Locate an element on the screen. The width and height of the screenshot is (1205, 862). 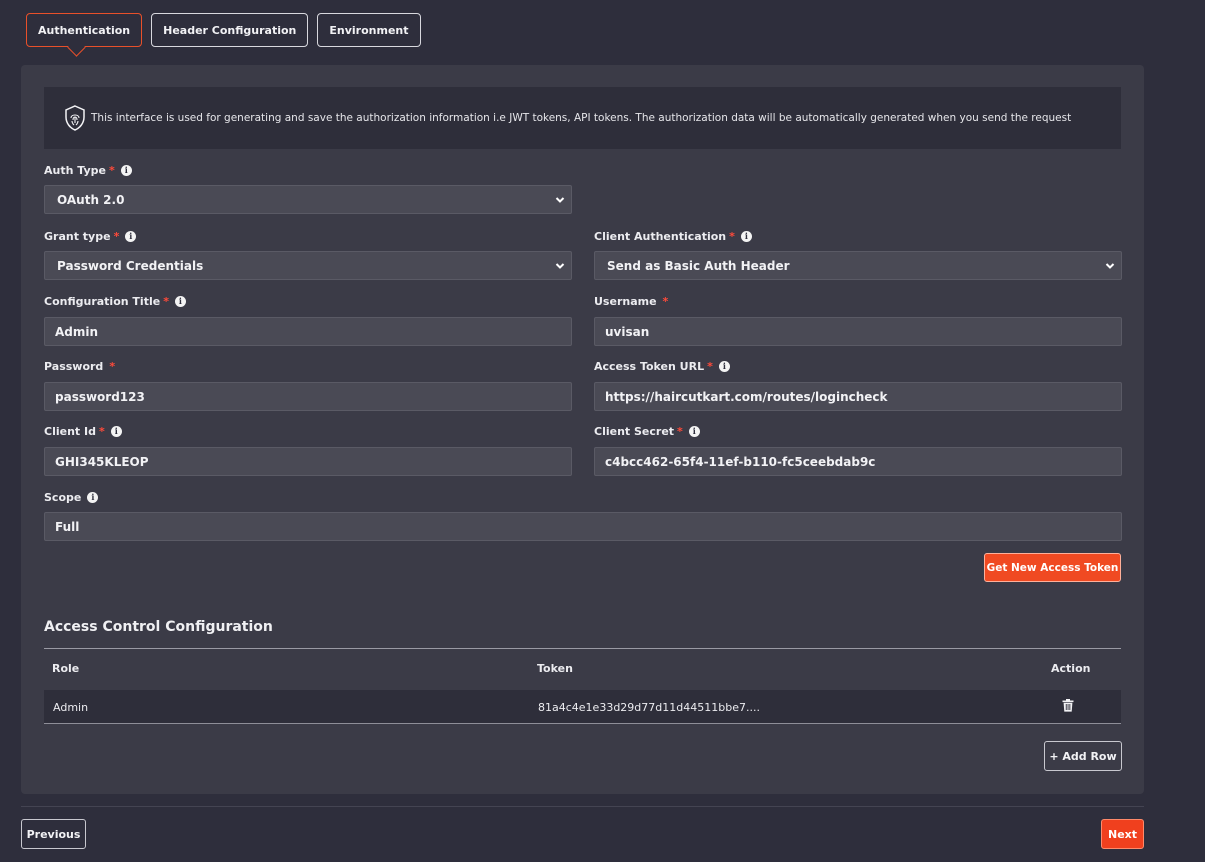
client-id-label: Client Id * i is located at coordinates (83, 431).